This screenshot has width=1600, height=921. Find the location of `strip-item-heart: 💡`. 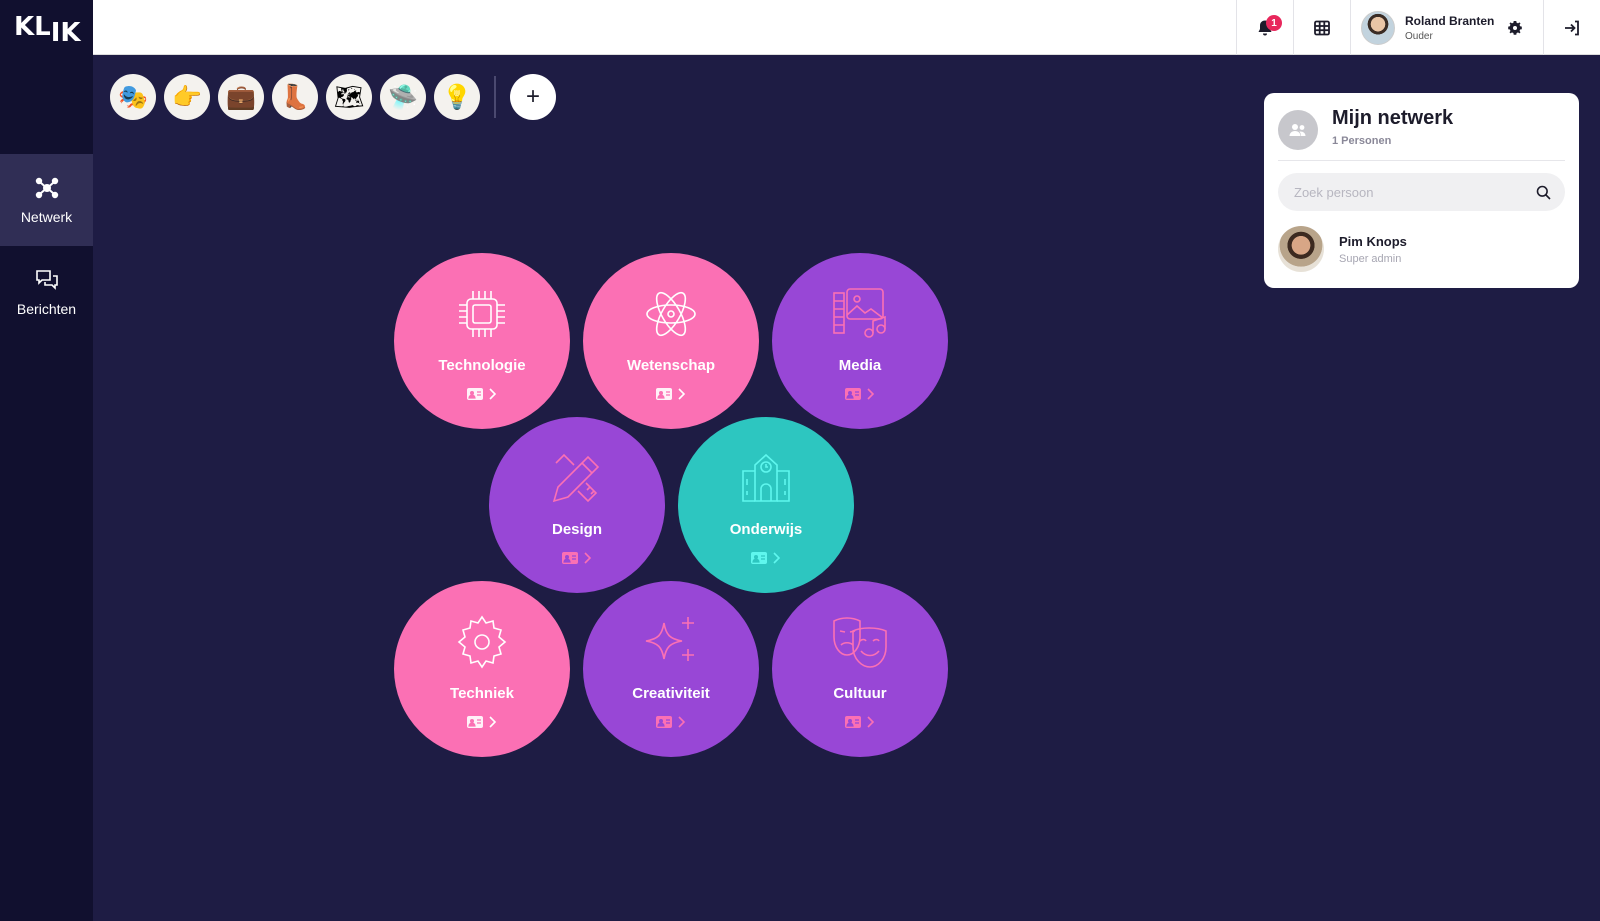

strip-item-heart: 💡 is located at coordinates (457, 97).